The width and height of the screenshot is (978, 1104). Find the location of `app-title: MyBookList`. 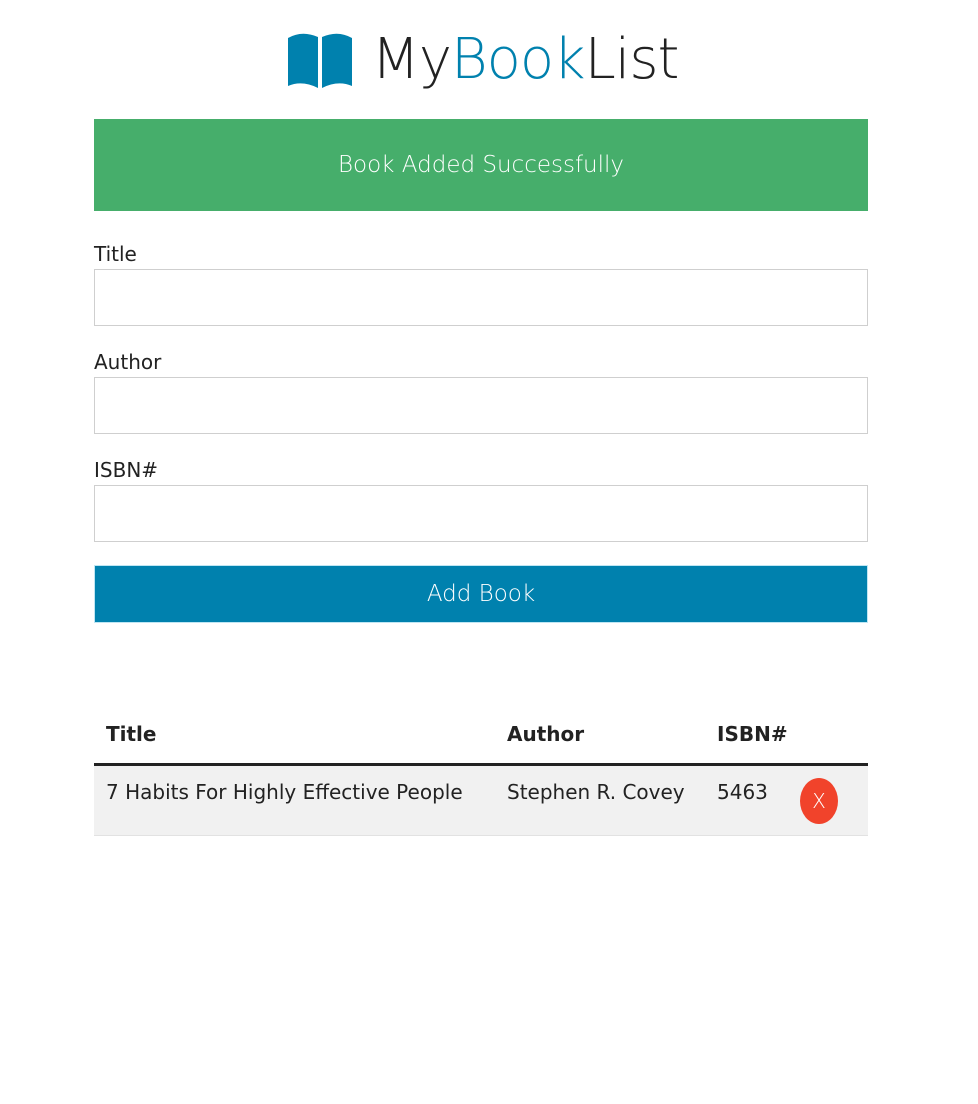

app-title: MyBookList is located at coordinates (526, 59).